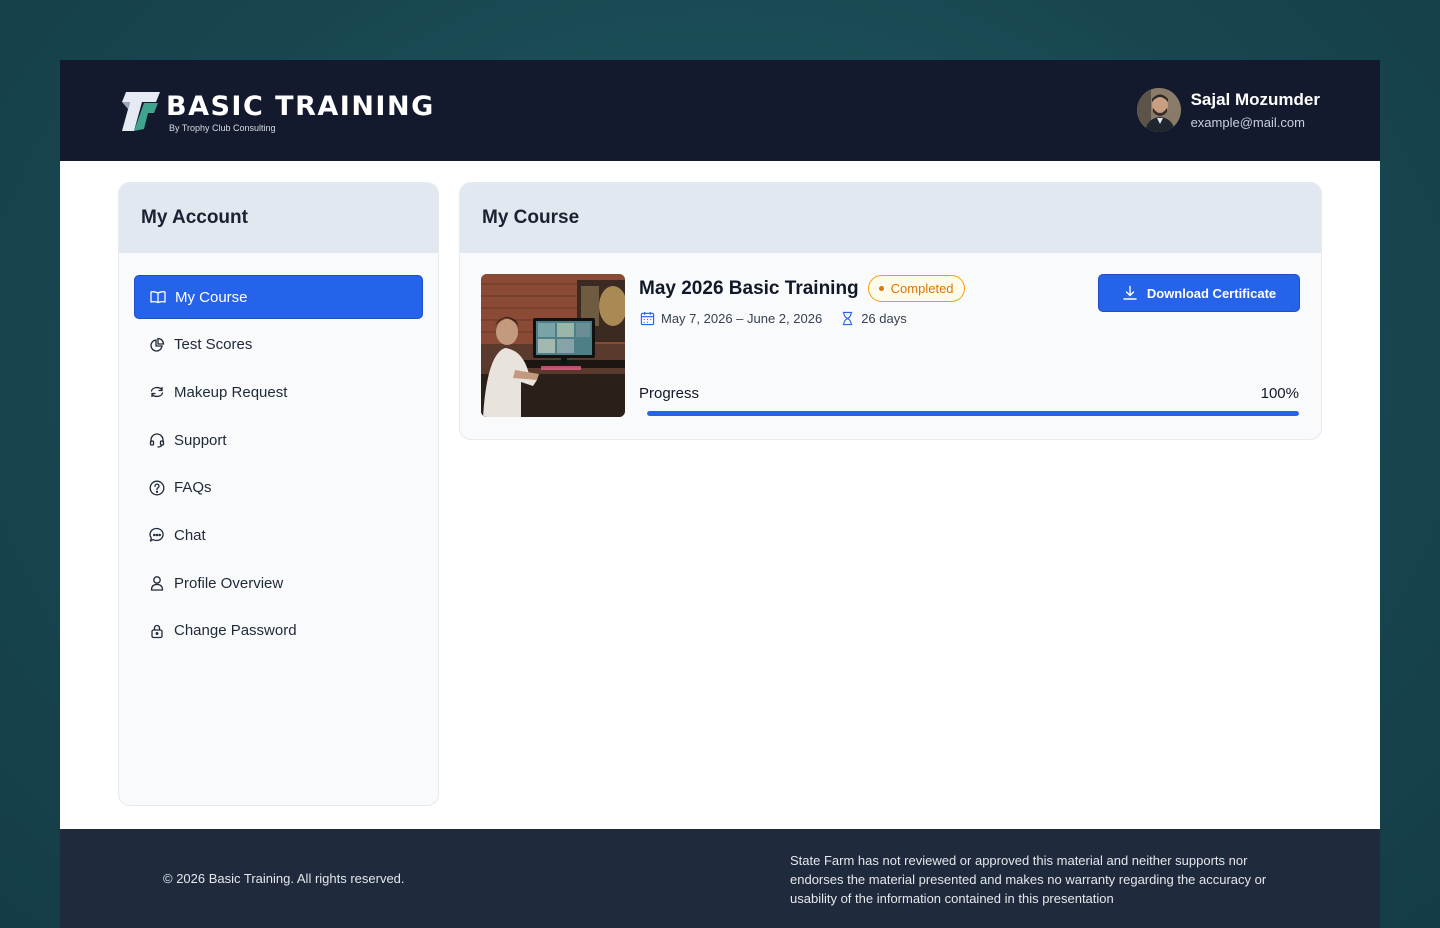  I want to click on calendar-icon, so click(647, 318).